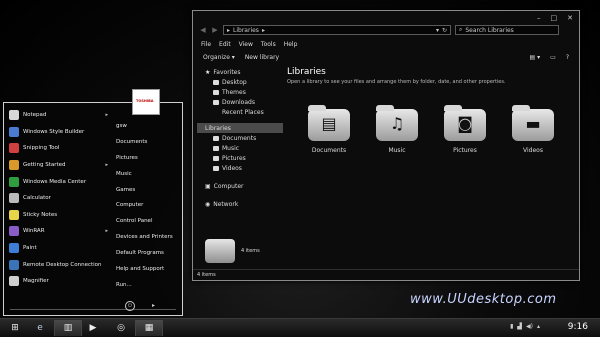 This screenshot has width=600, height=337. Describe the element at coordinates (240, 82) in the screenshot. I see `nav-desktop: Desktop` at that location.